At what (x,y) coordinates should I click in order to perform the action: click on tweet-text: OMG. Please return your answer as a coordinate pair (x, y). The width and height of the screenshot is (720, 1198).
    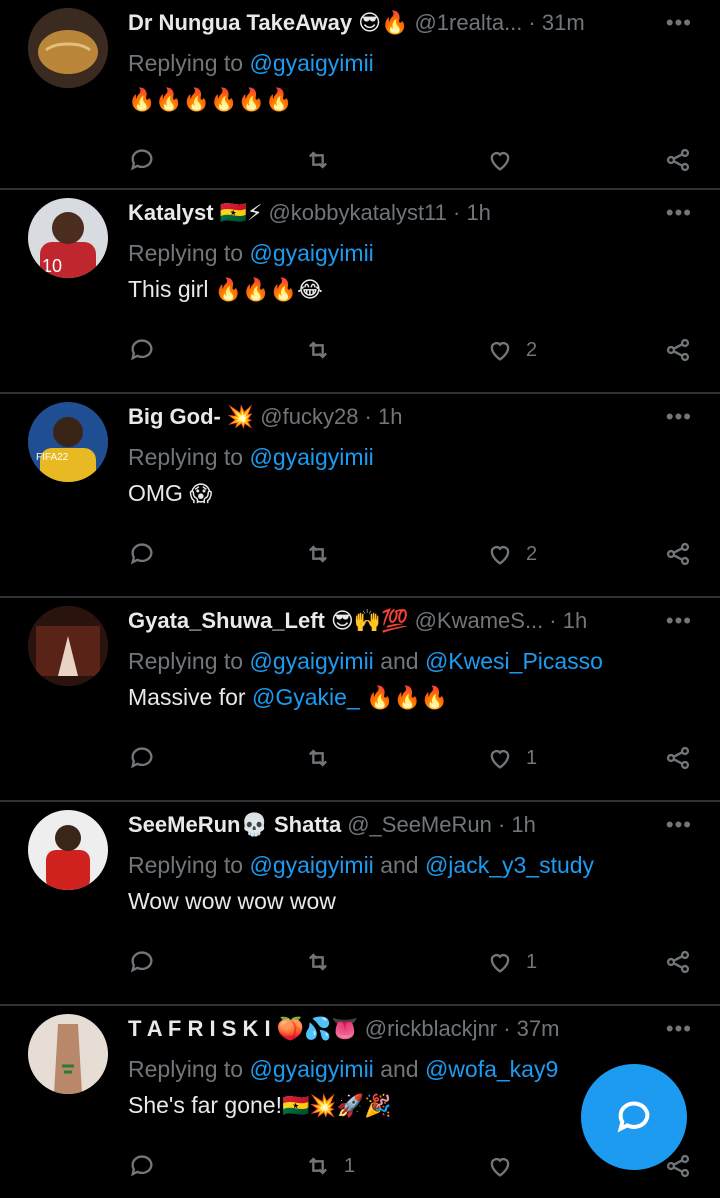
    Looking at the image, I should click on (159, 493).